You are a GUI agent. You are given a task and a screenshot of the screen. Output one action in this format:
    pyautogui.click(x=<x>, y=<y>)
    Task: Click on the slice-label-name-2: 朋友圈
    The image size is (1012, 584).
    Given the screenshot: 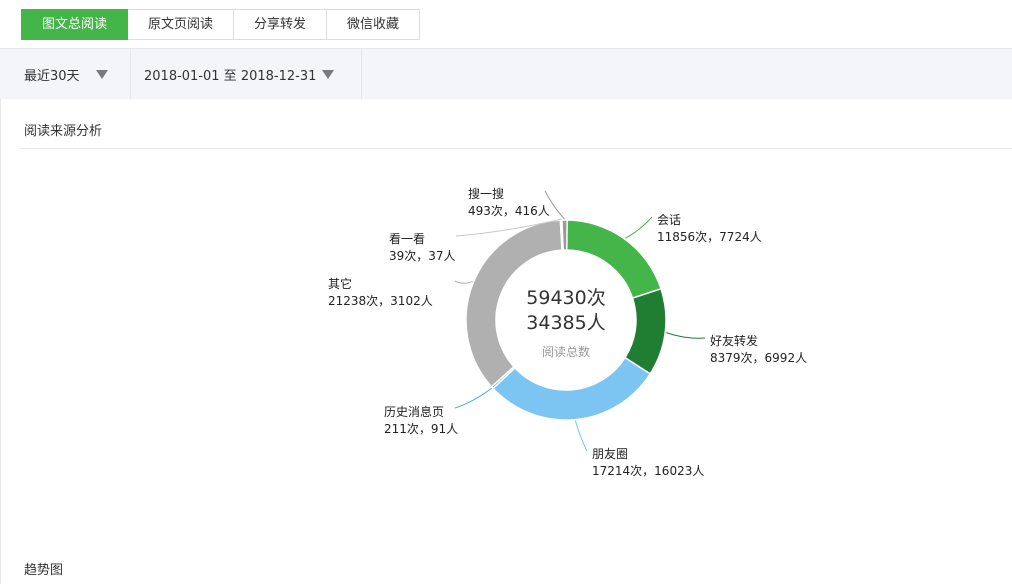 What is the action you would take?
    pyautogui.click(x=610, y=454)
    